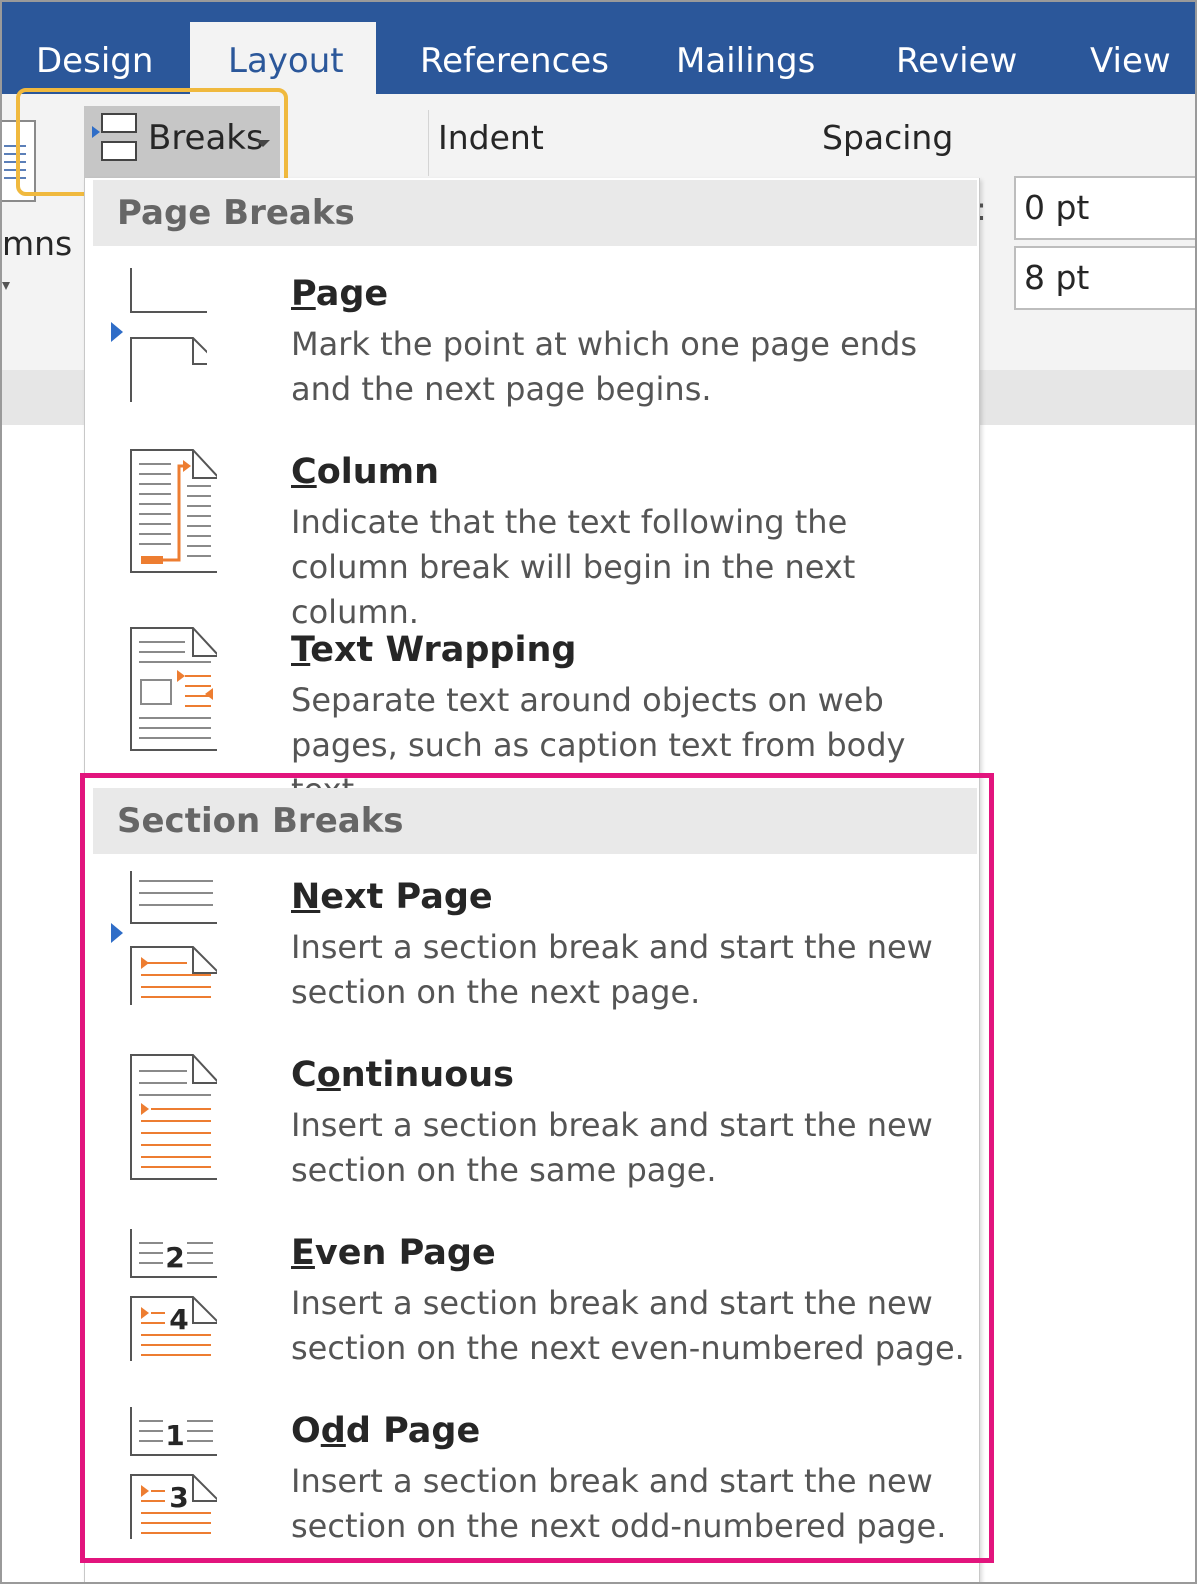  I want to click on column-title: Column, so click(365, 472).